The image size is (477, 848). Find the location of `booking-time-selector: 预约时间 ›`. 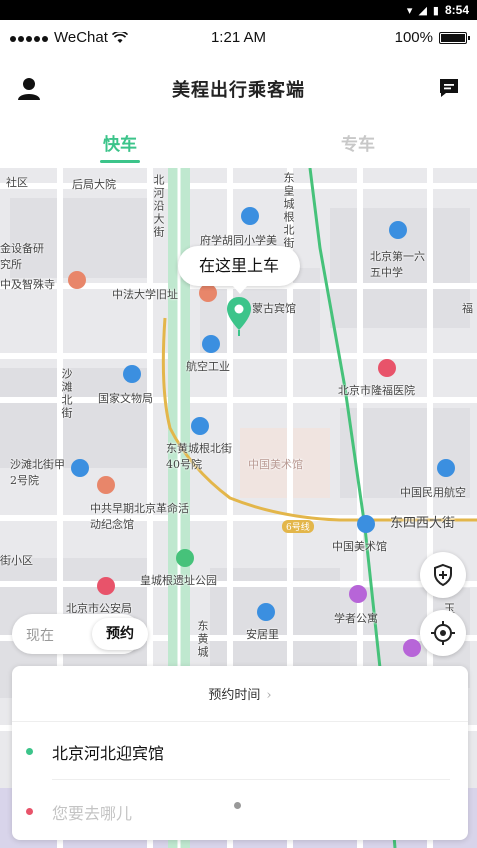

booking-time-selector: 预约时间 › is located at coordinates (240, 693).